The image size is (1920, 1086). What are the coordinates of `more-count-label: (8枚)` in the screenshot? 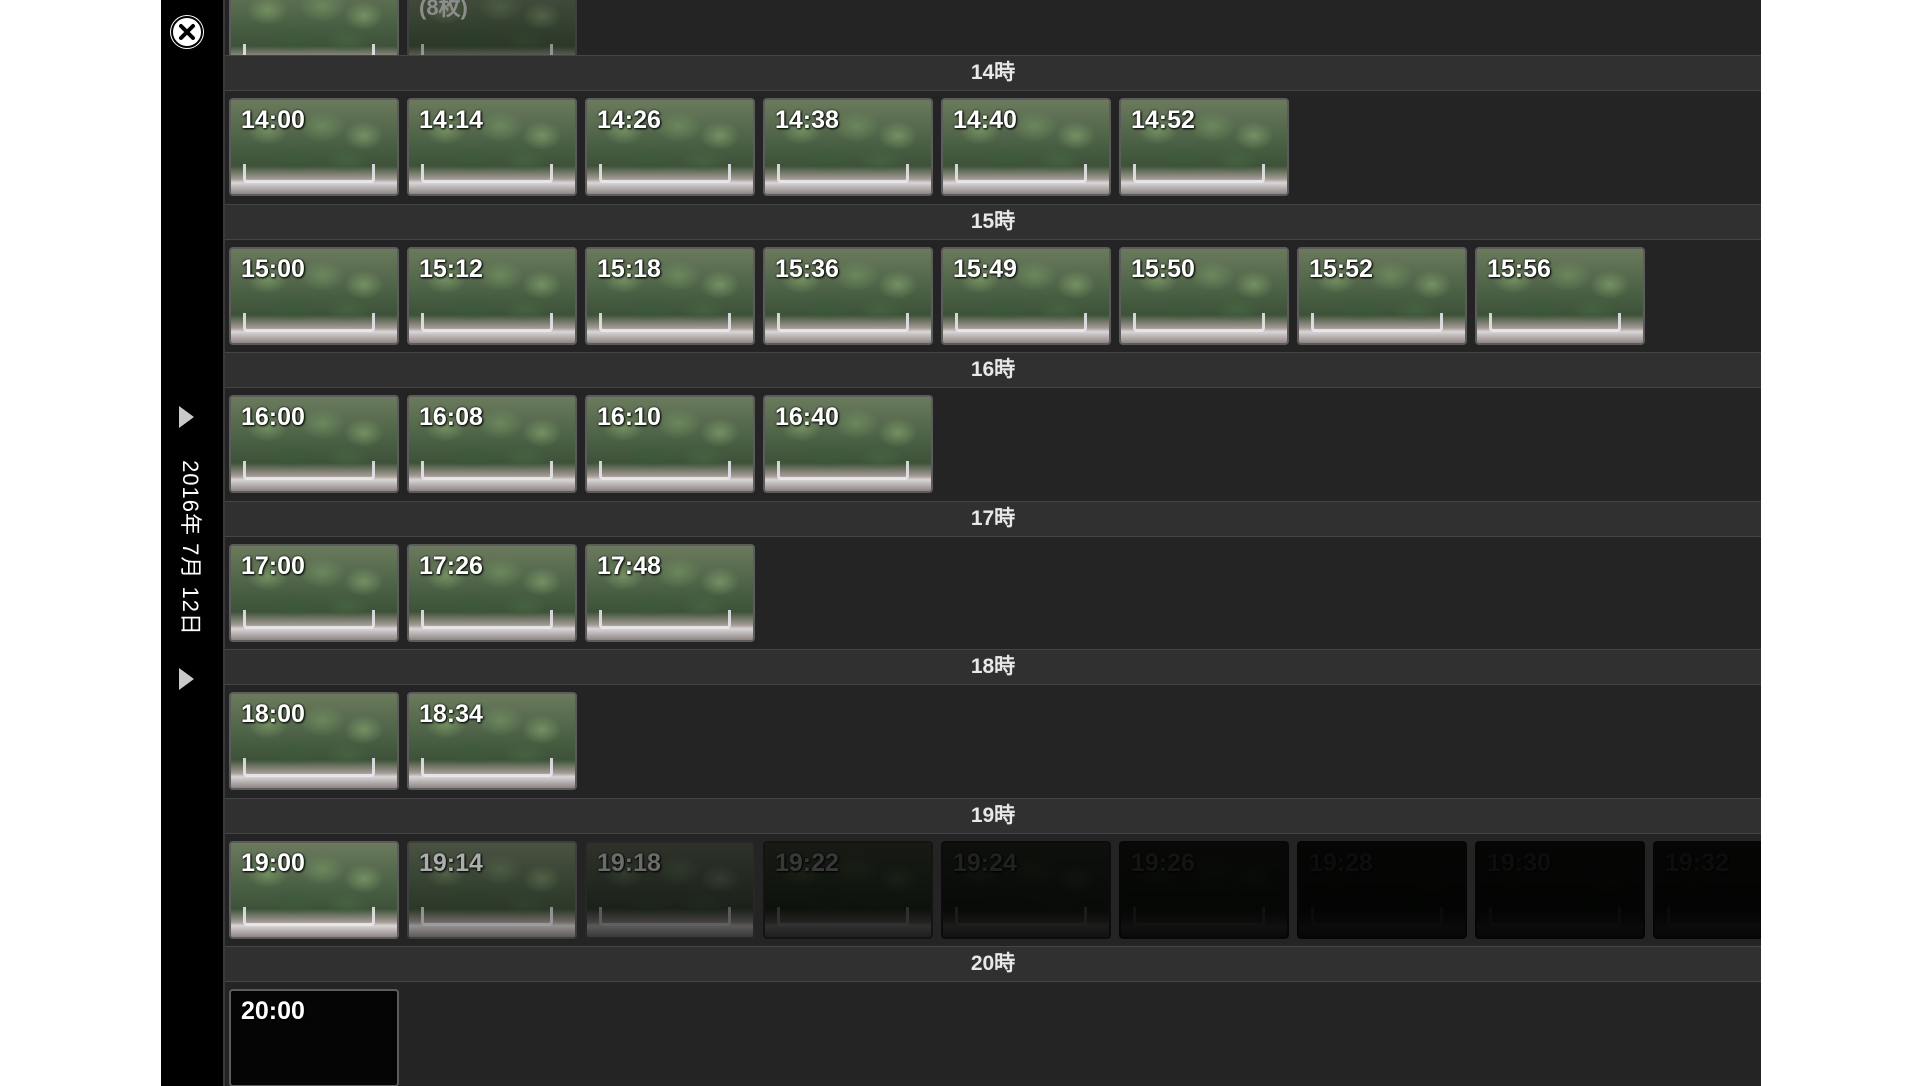 It's located at (443, 10).